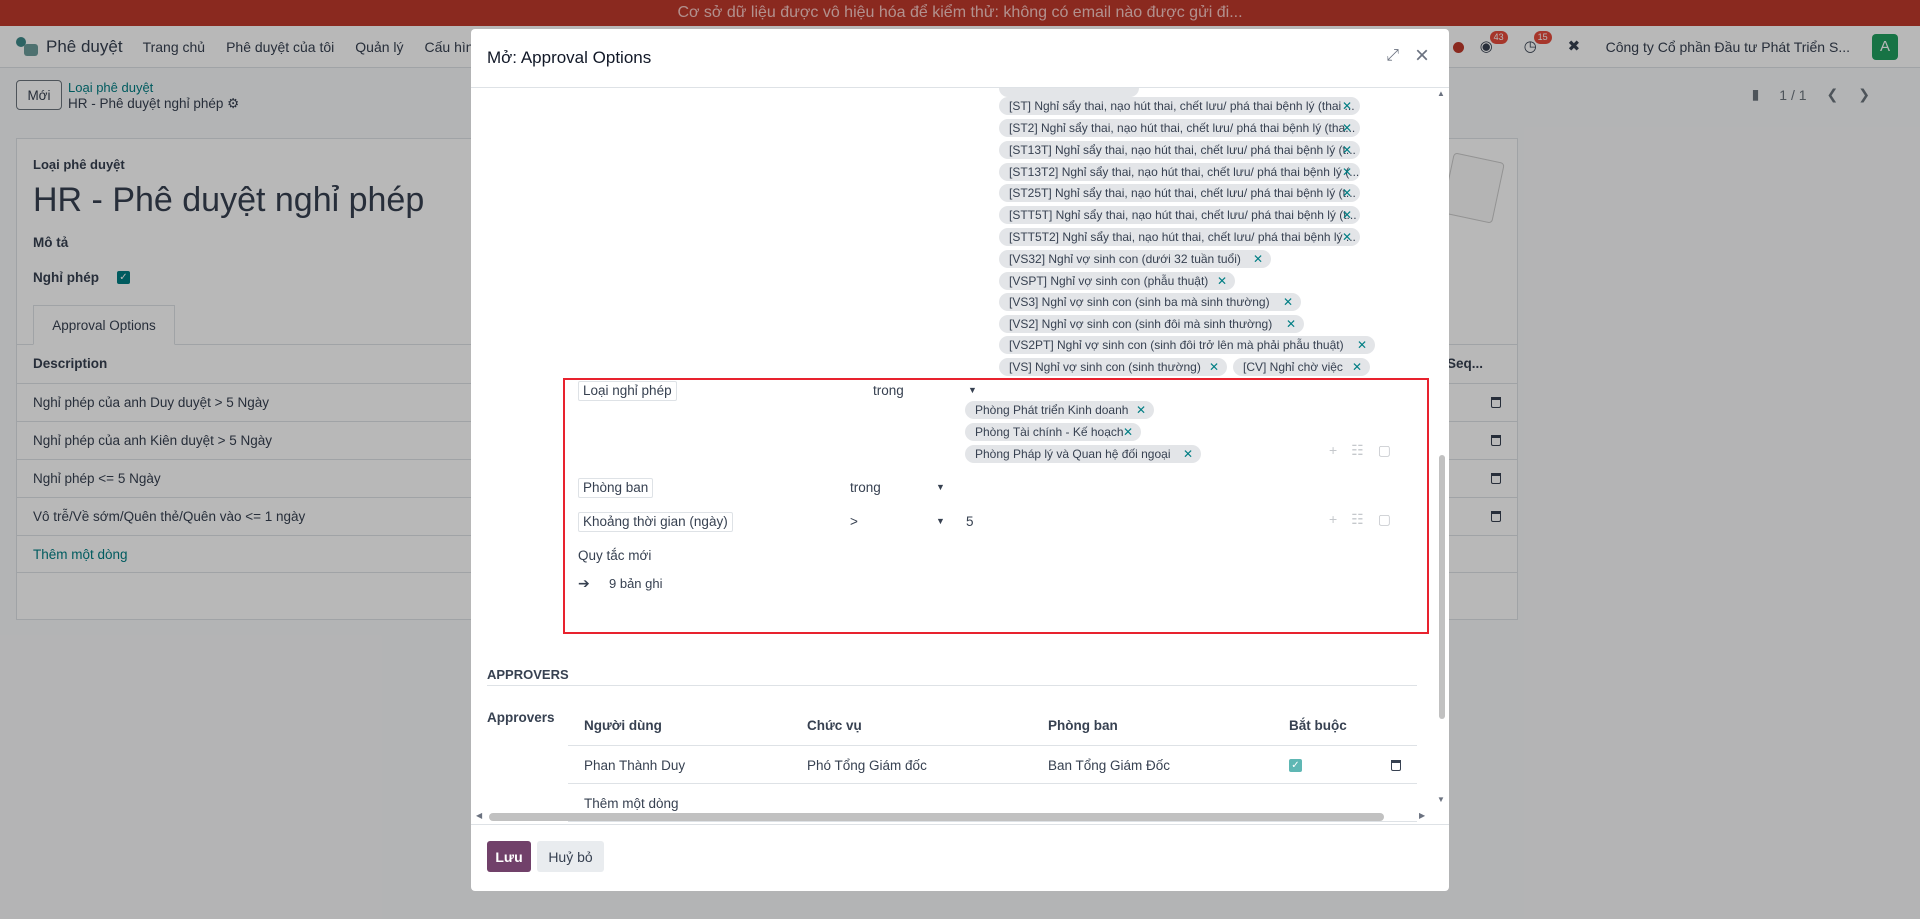 This screenshot has width=1920, height=919. I want to click on tag-label: [VSPT] Nghỉ vợ sinh con (phẫu thuật), so click(1109, 281).